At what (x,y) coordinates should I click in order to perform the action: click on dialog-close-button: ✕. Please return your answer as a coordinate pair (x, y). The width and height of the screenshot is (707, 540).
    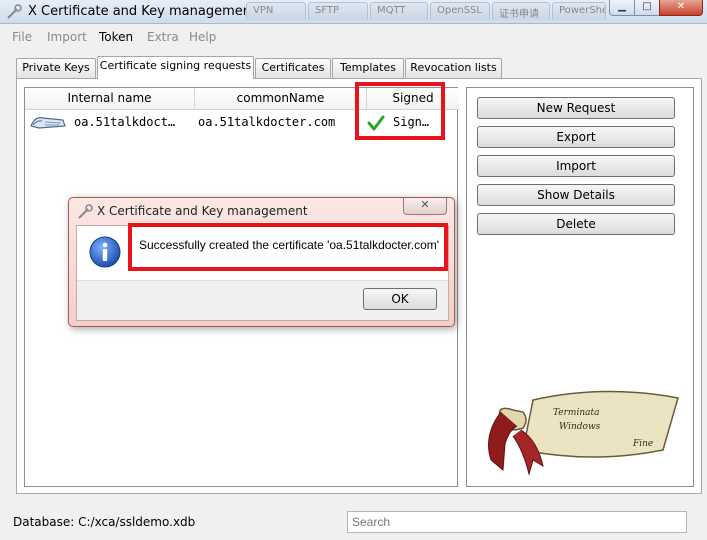
    Looking at the image, I should click on (425, 206).